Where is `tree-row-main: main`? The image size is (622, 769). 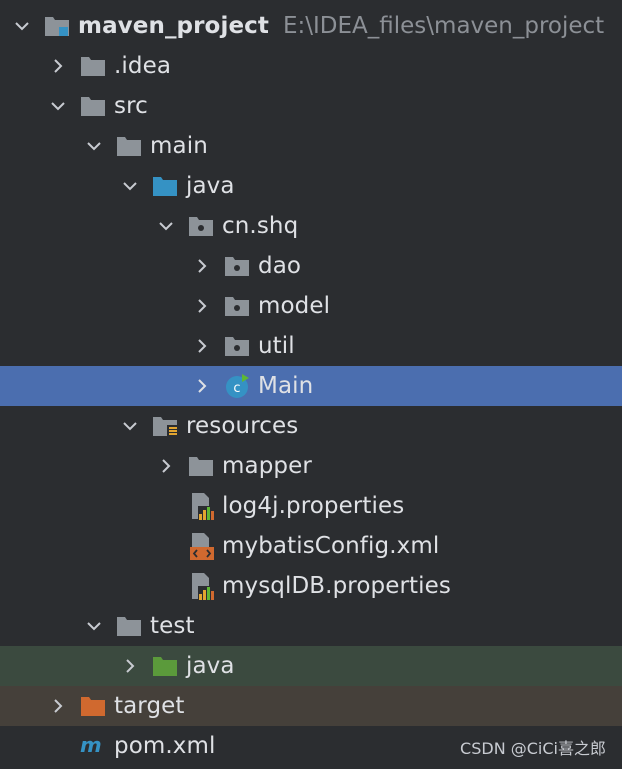 tree-row-main: main is located at coordinates (311, 146).